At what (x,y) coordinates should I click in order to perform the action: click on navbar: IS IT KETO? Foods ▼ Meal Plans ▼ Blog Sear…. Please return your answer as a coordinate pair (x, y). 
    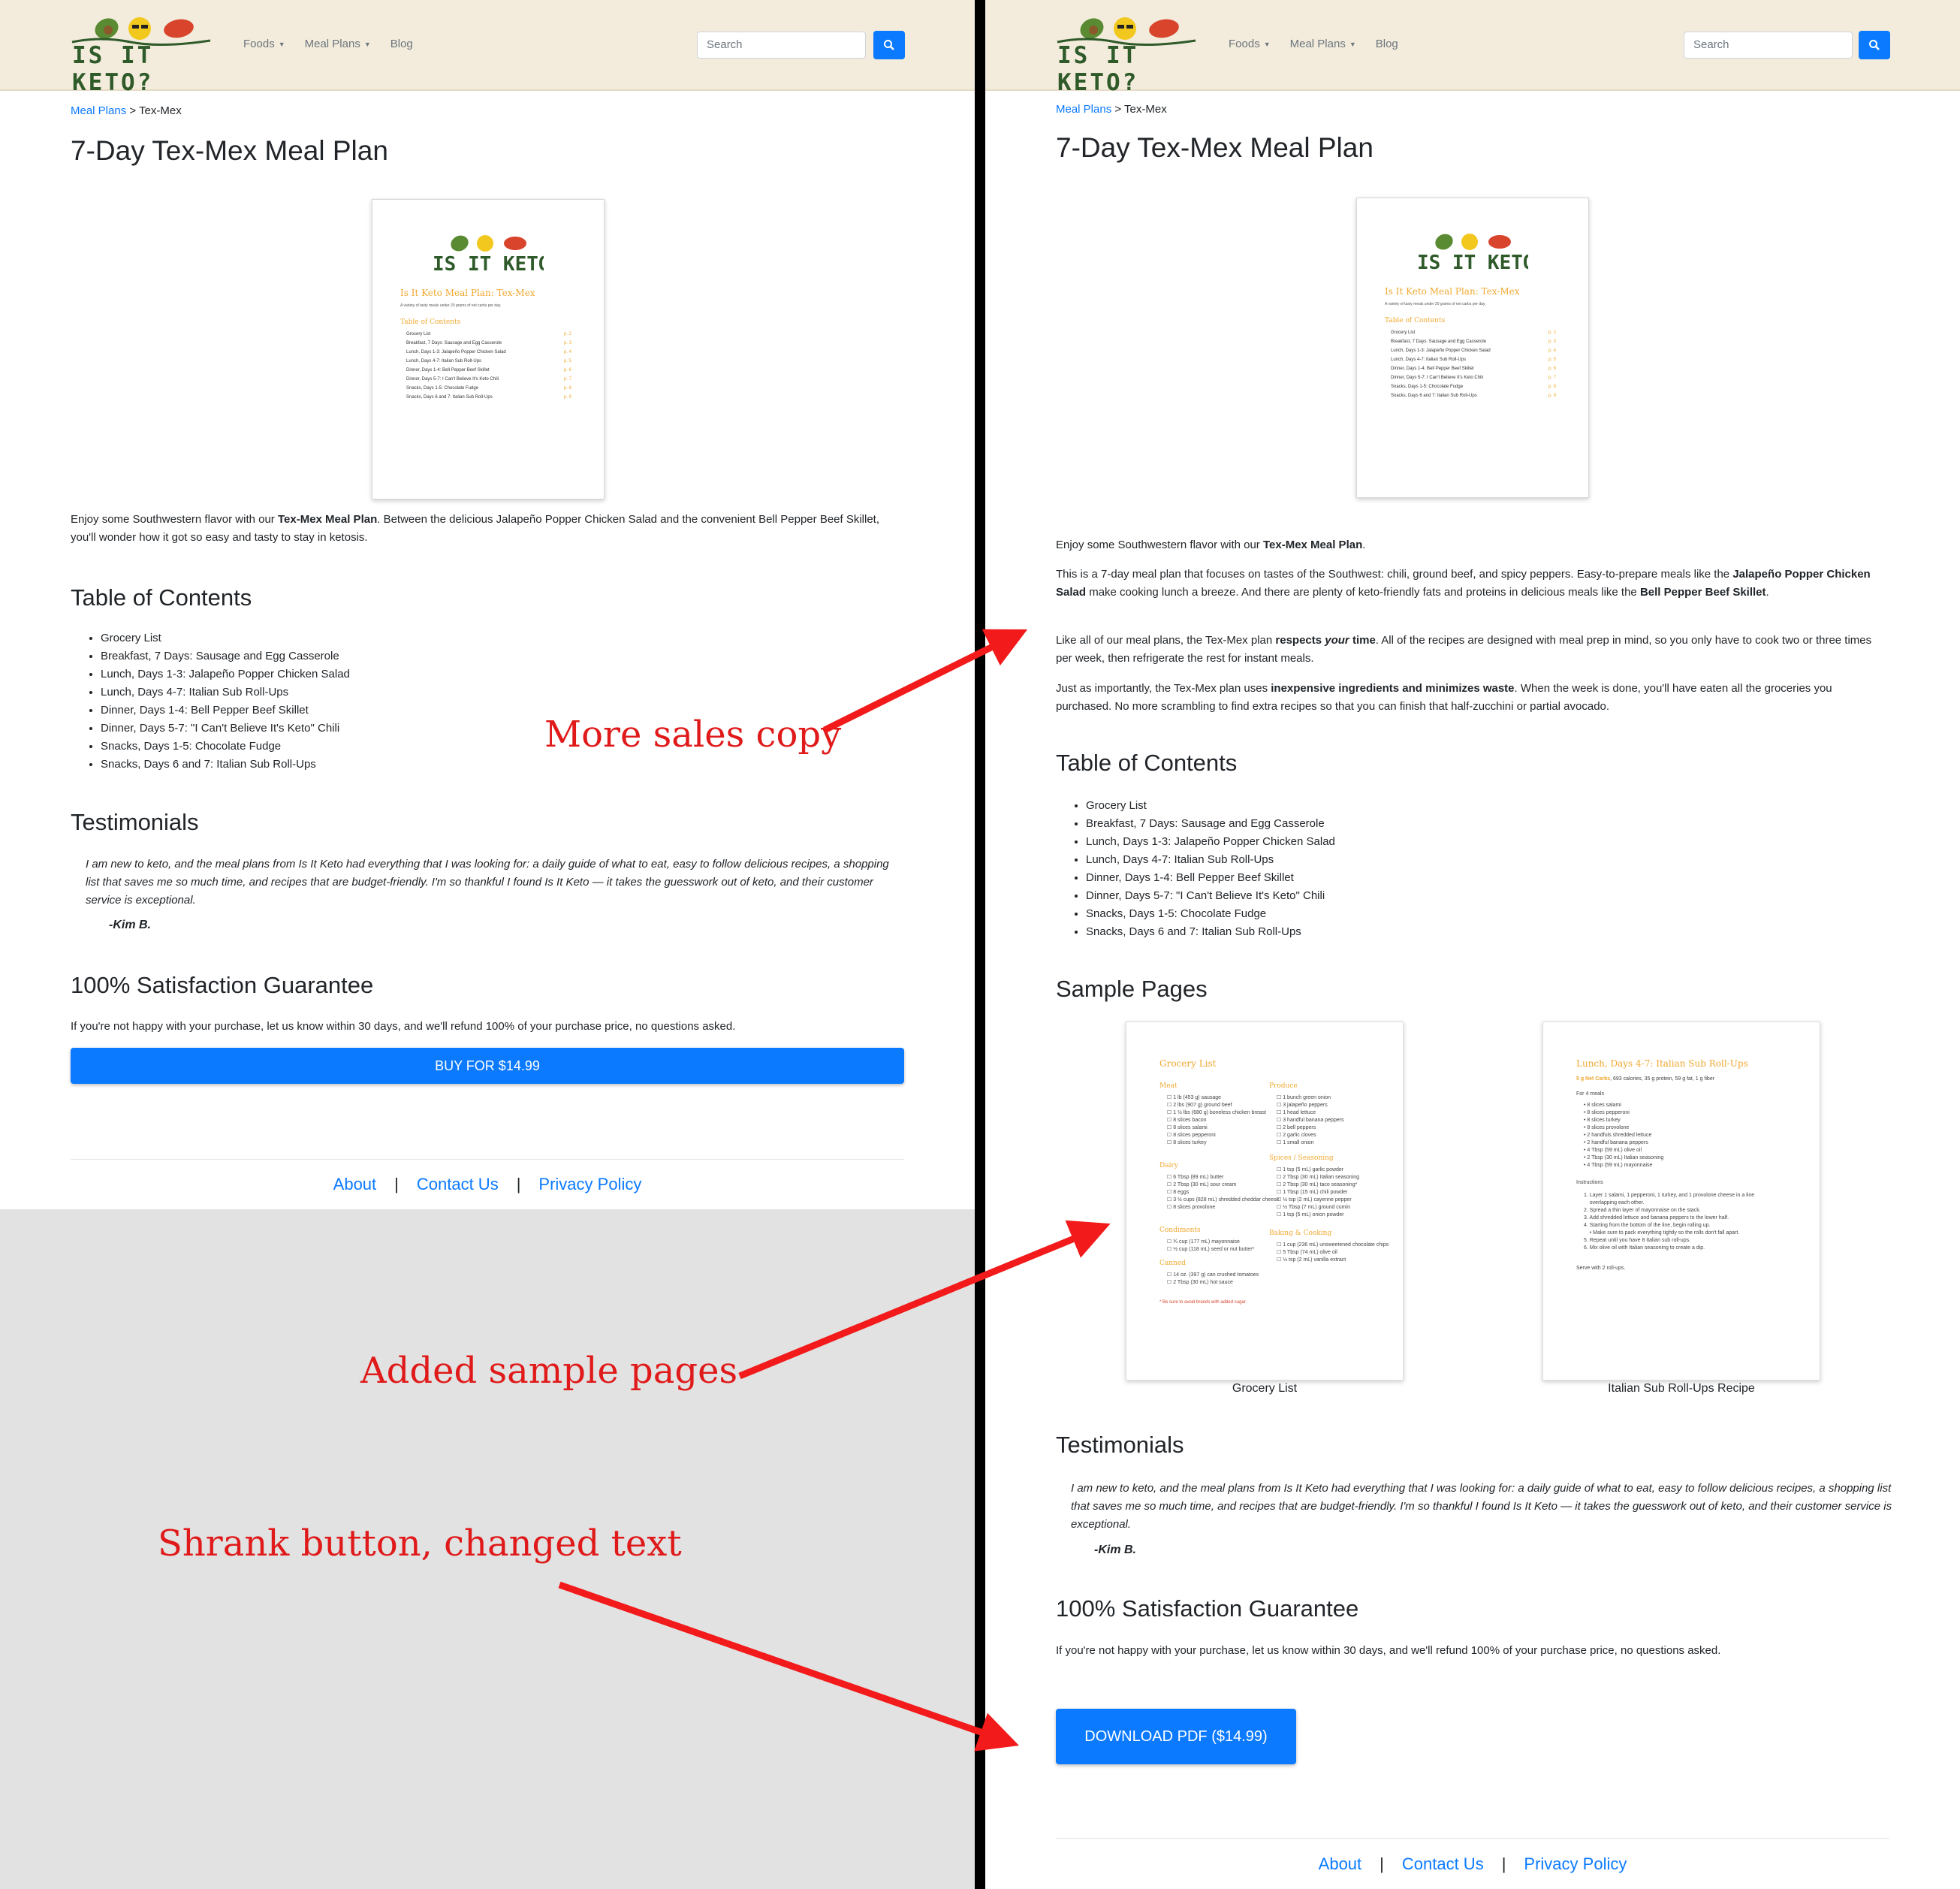
    Looking at the image, I should click on (488, 48).